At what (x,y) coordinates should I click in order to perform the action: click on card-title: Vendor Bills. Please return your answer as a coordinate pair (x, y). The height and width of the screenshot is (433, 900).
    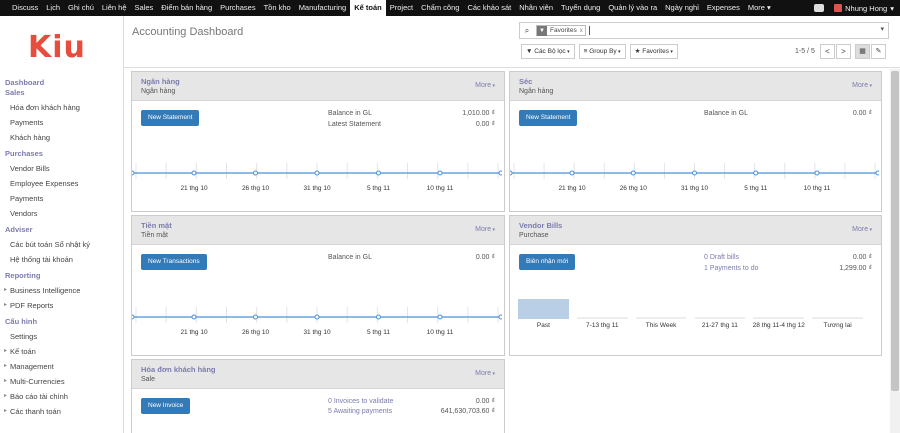
    Looking at the image, I should click on (540, 225).